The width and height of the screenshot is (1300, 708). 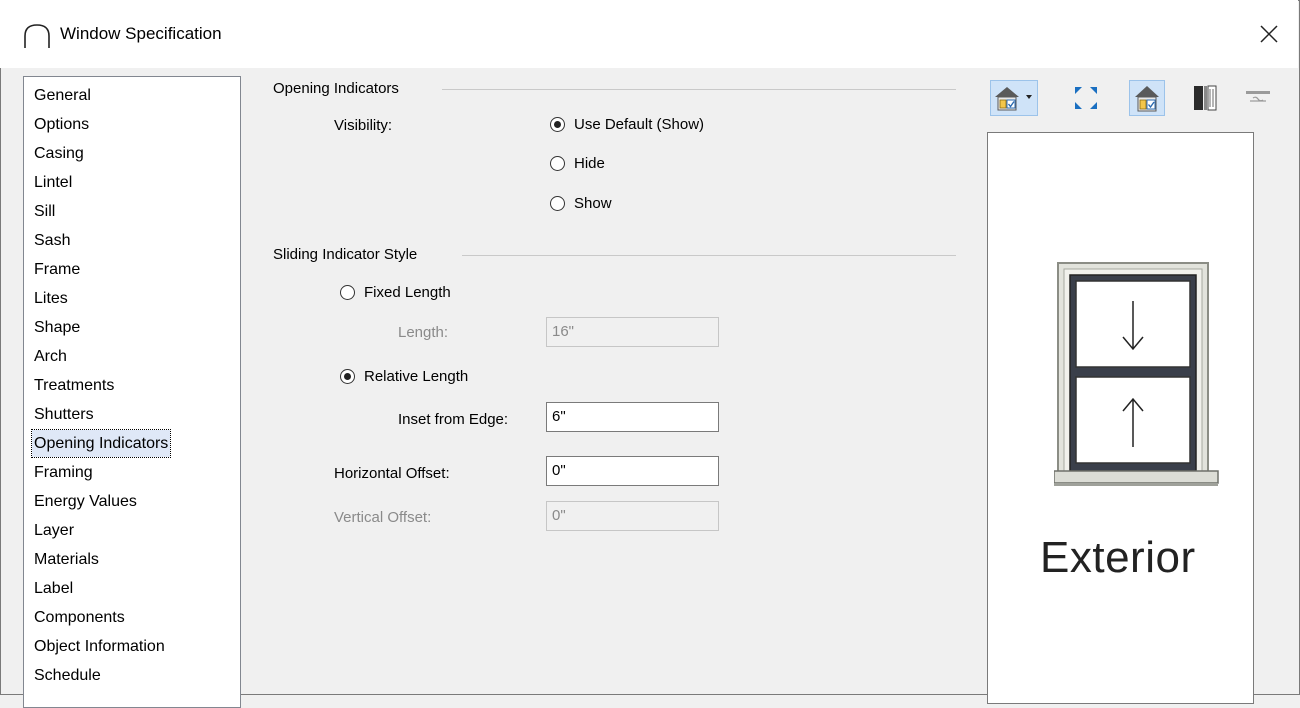 What do you see at coordinates (59, 153) in the screenshot?
I see `sidebar-item-casing: Casing` at bounding box center [59, 153].